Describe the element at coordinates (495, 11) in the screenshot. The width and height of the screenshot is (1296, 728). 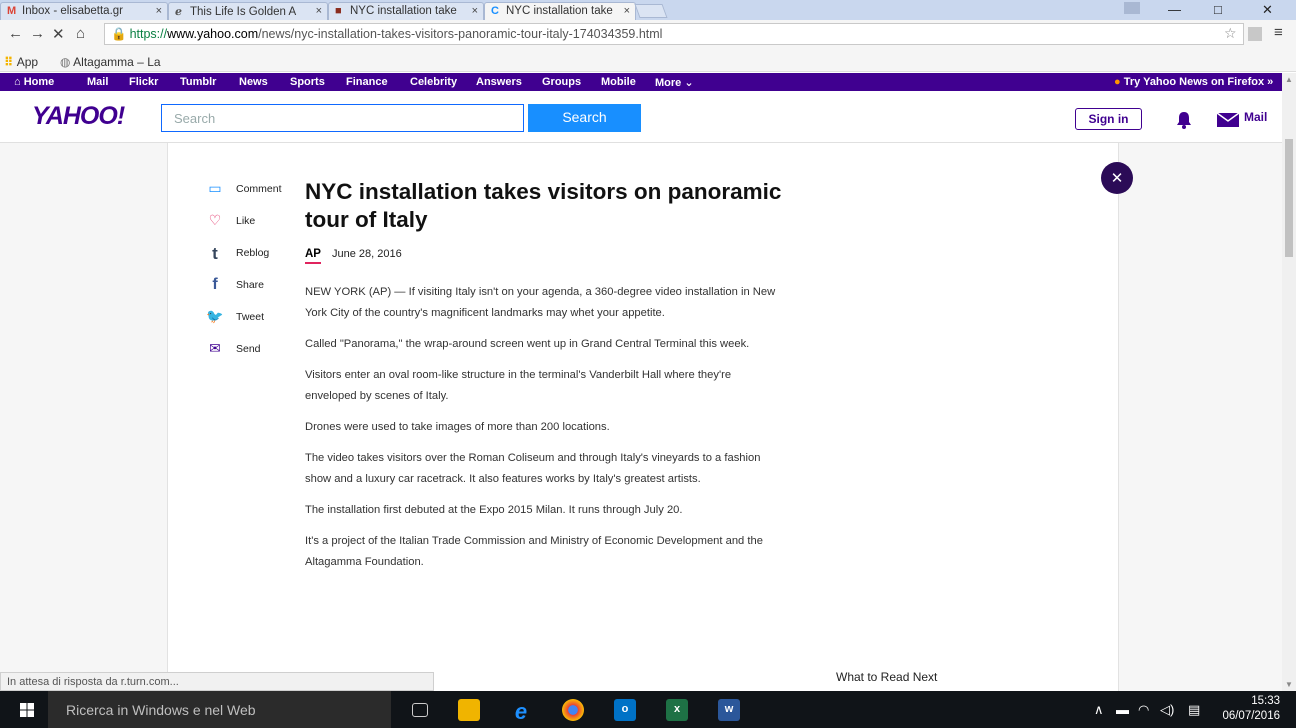
I see `loading-icon: C` at that location.